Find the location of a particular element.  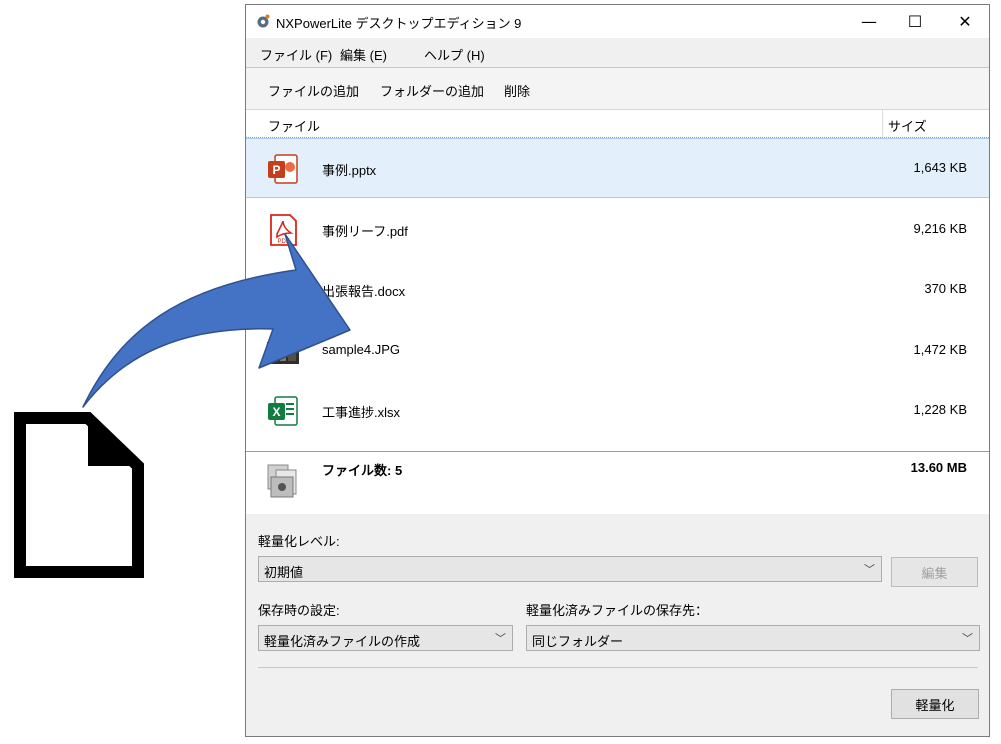

maximize-button: ☐ is located at coordinates (915, 21).